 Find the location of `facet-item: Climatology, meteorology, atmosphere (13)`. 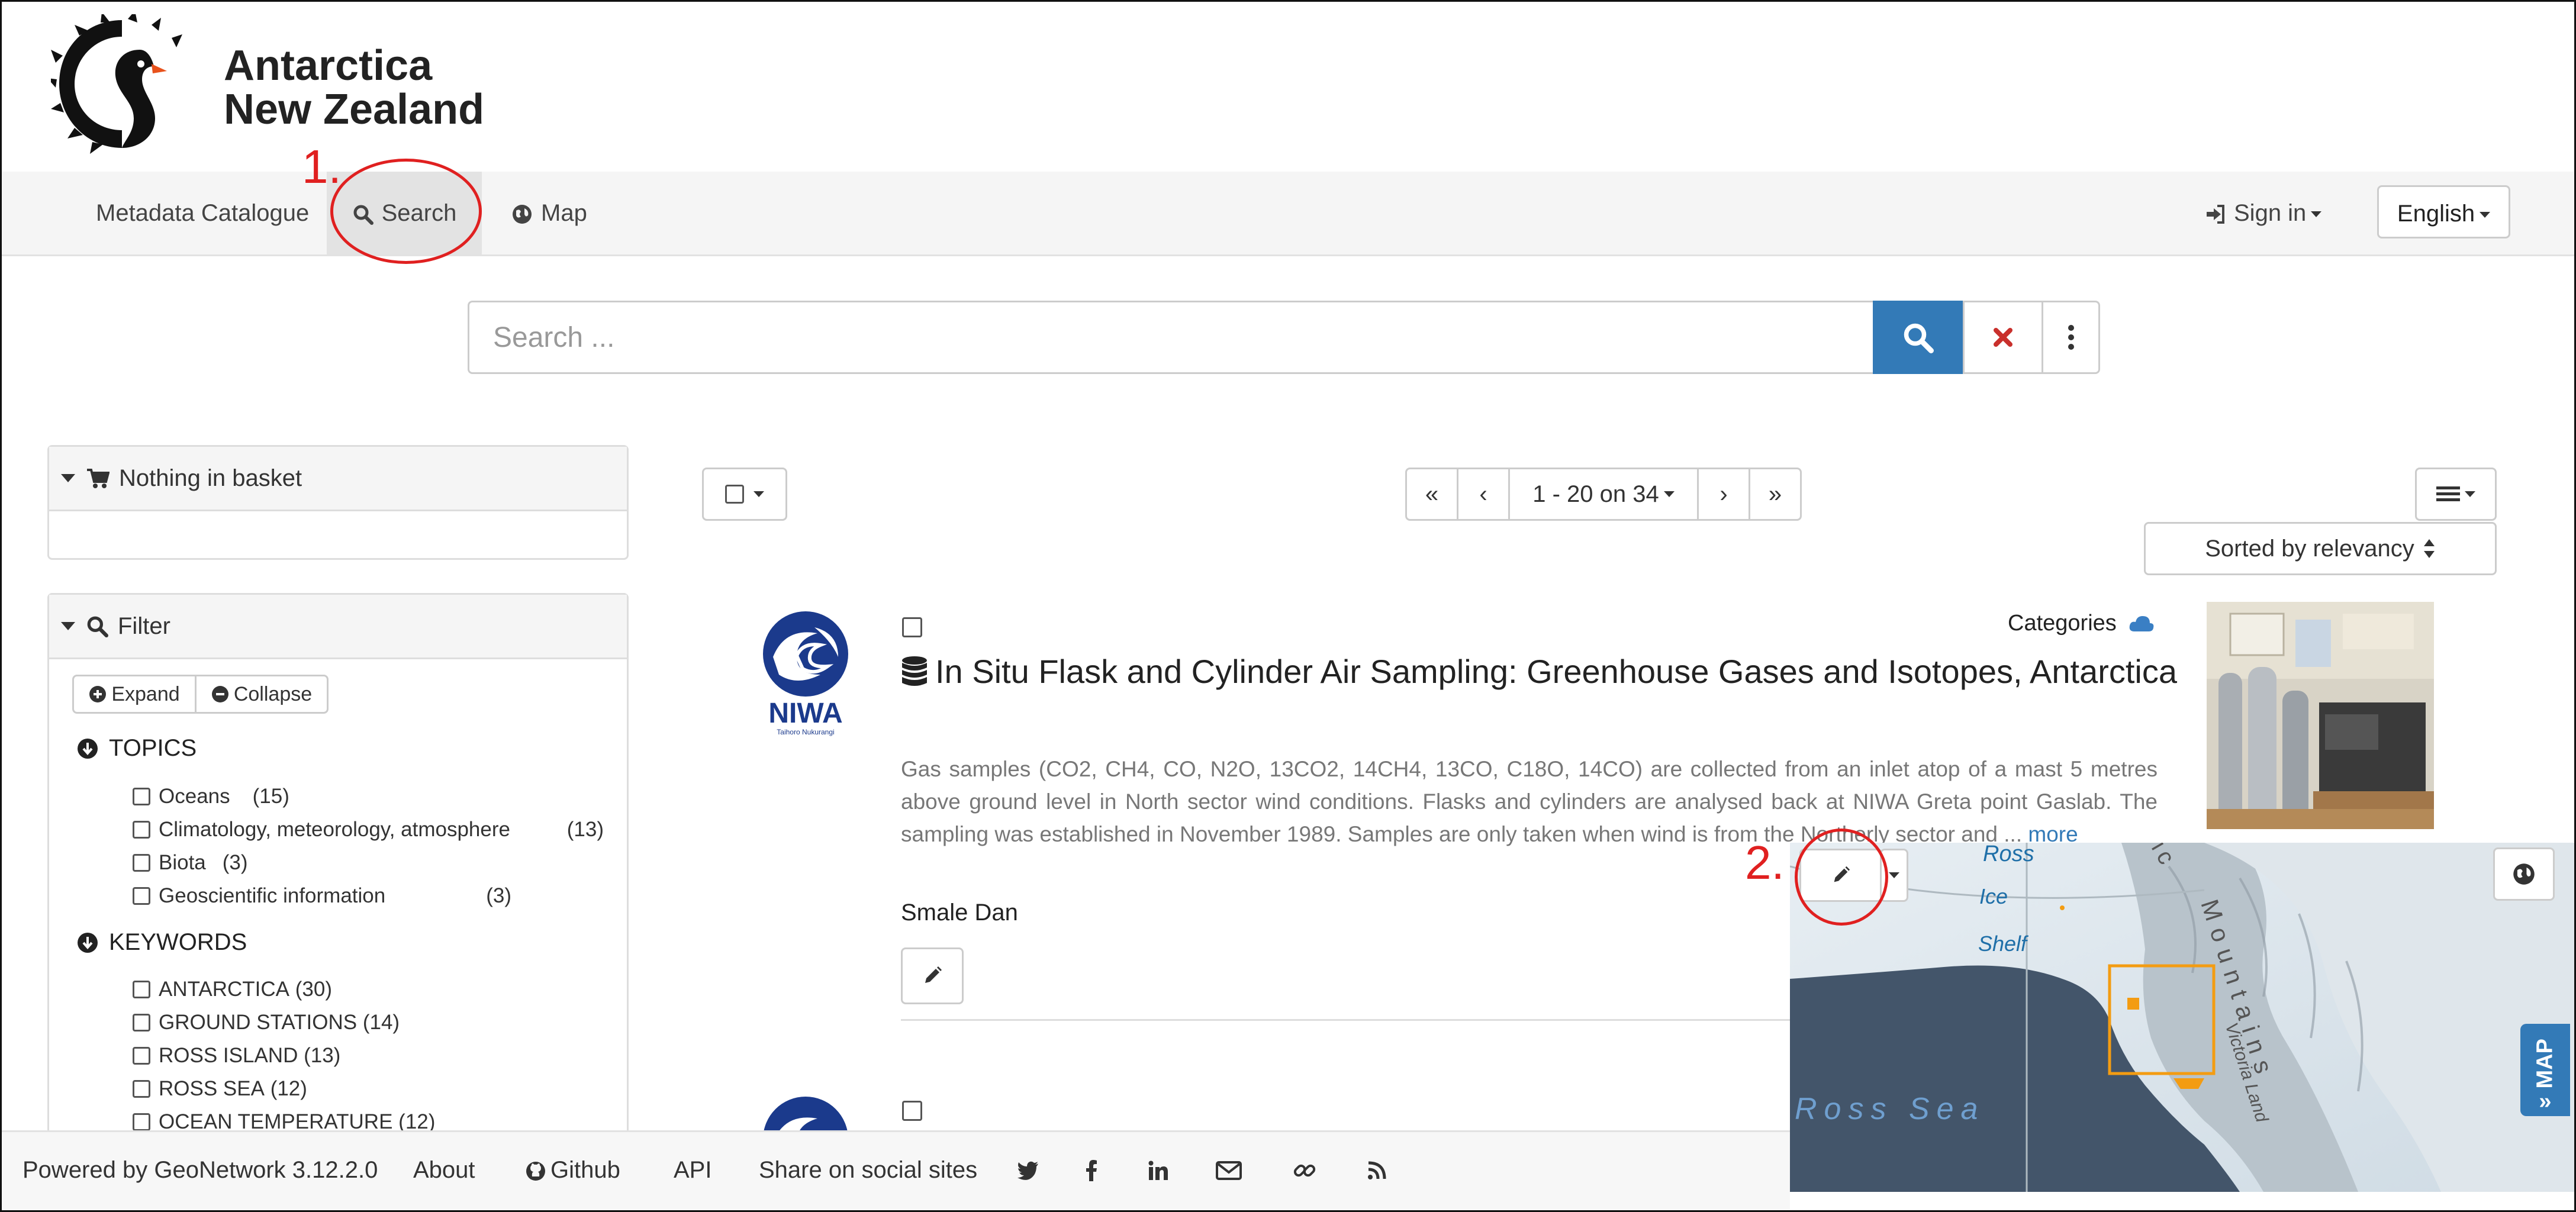

facet-item: Climatology, meteorology, atmosphere (13) is located at coordinates (369, 830).